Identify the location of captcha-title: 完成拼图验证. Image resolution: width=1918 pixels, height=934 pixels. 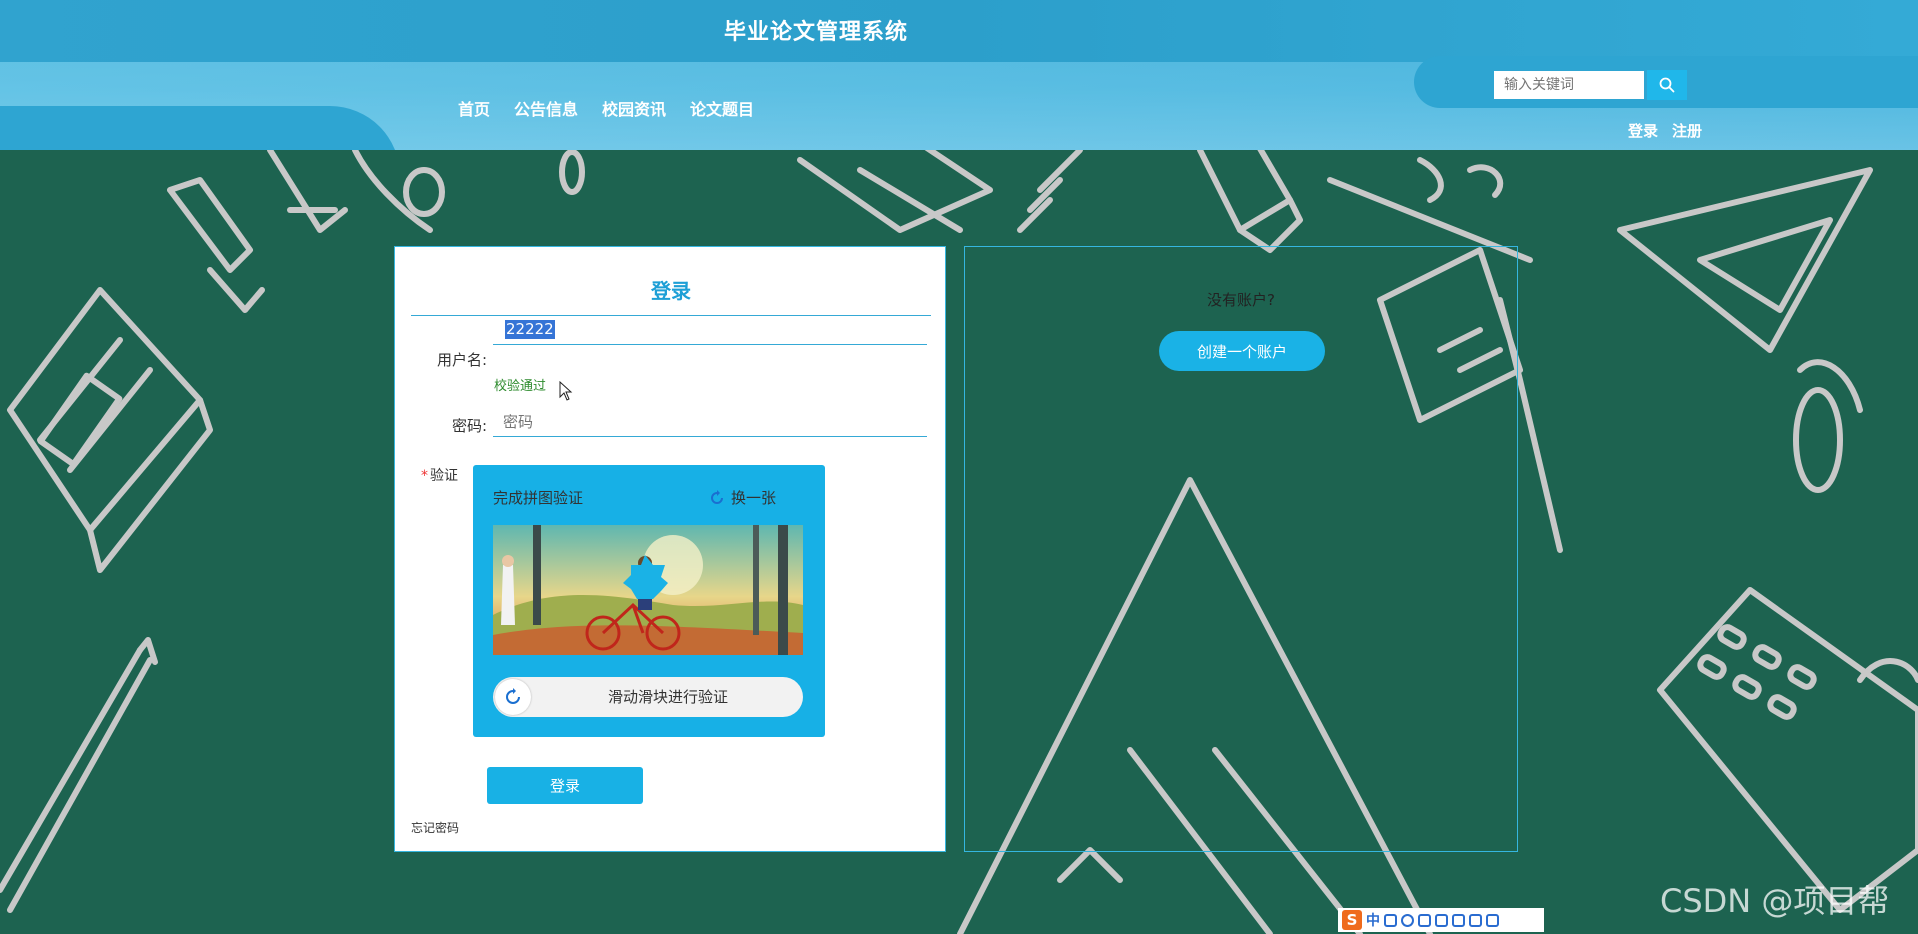
(538, 498).